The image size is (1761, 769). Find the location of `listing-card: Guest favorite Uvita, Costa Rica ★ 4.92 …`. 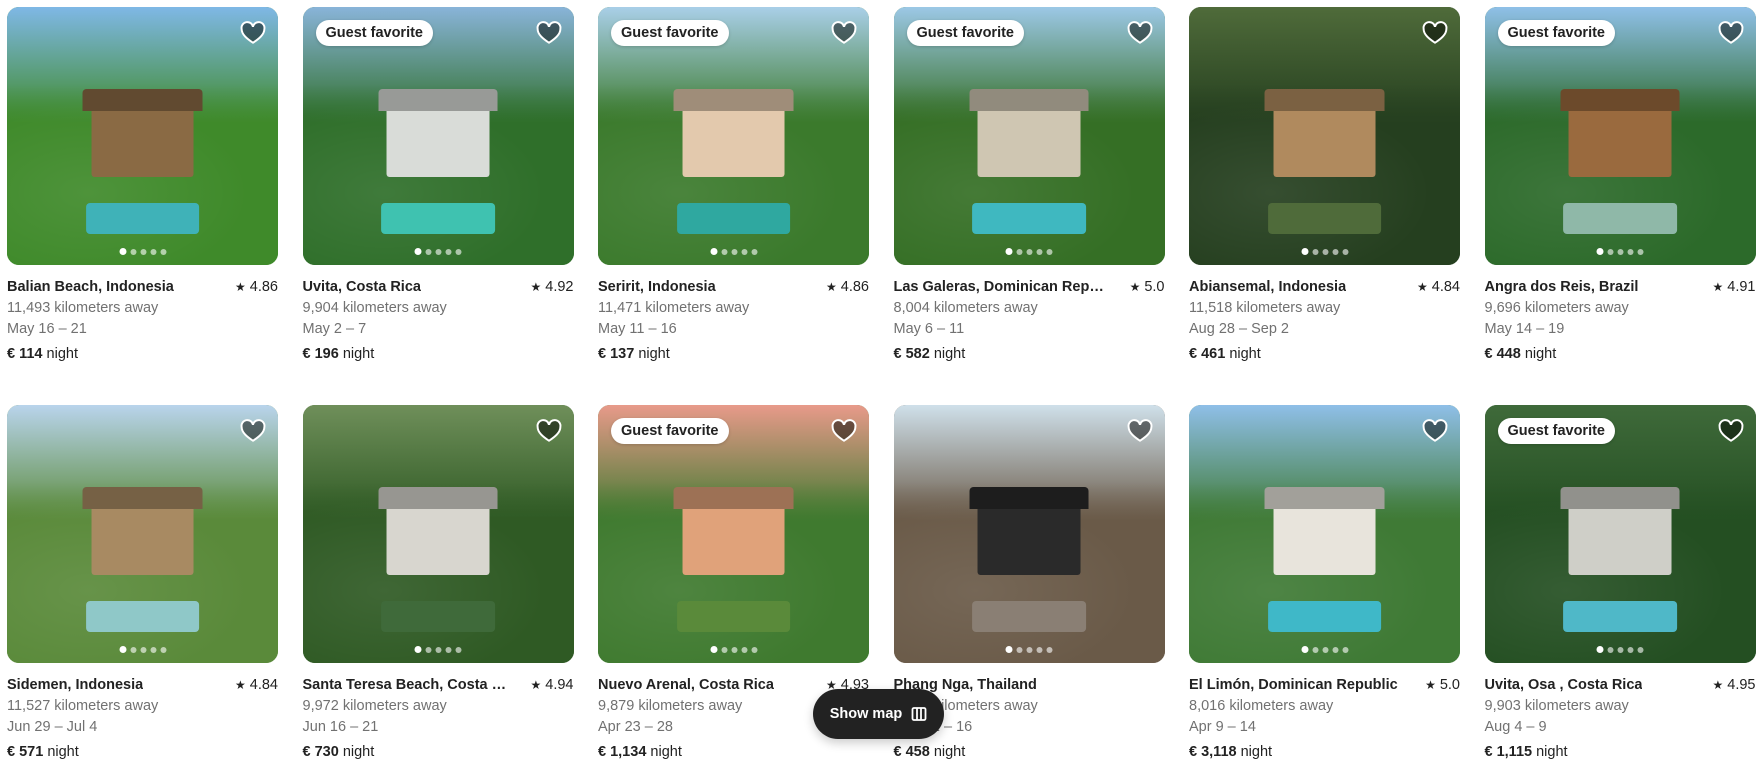

listing-card: Guest favorite Uvita, Costa Rica ★ 4.92 … is located at coordinates (438, 190).